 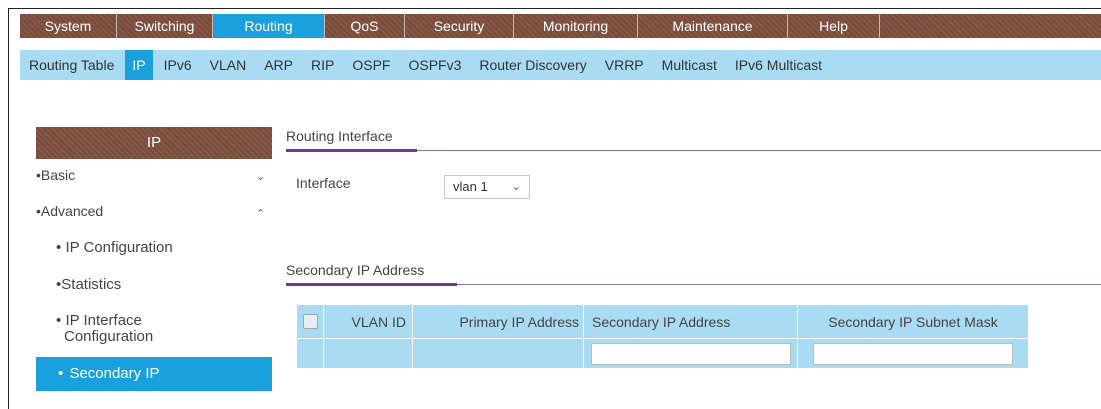 I want to click on tab-monitoring: Monitoring, so click(x=576, y=26).